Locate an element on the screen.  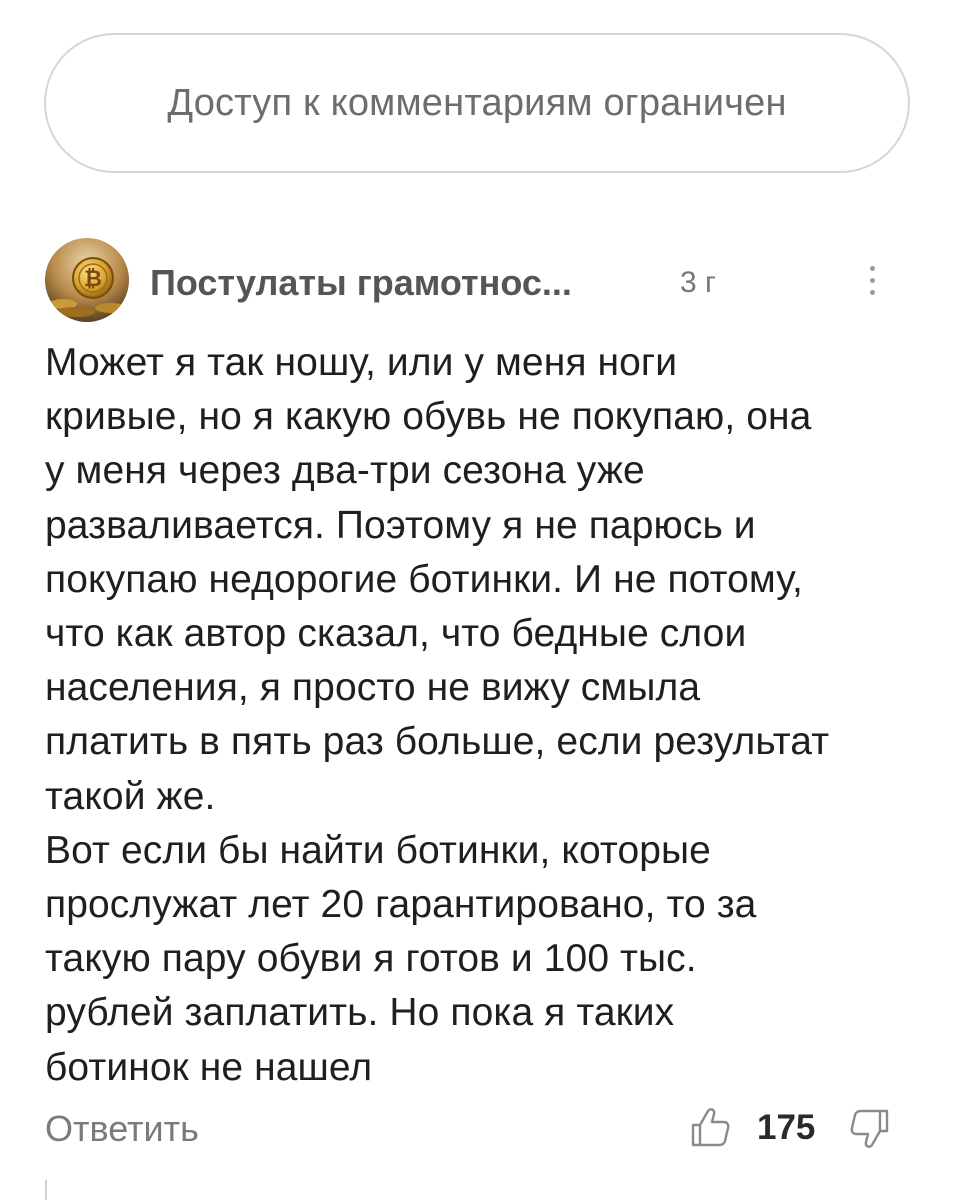
like-button is located at coordinates (710, 1127).